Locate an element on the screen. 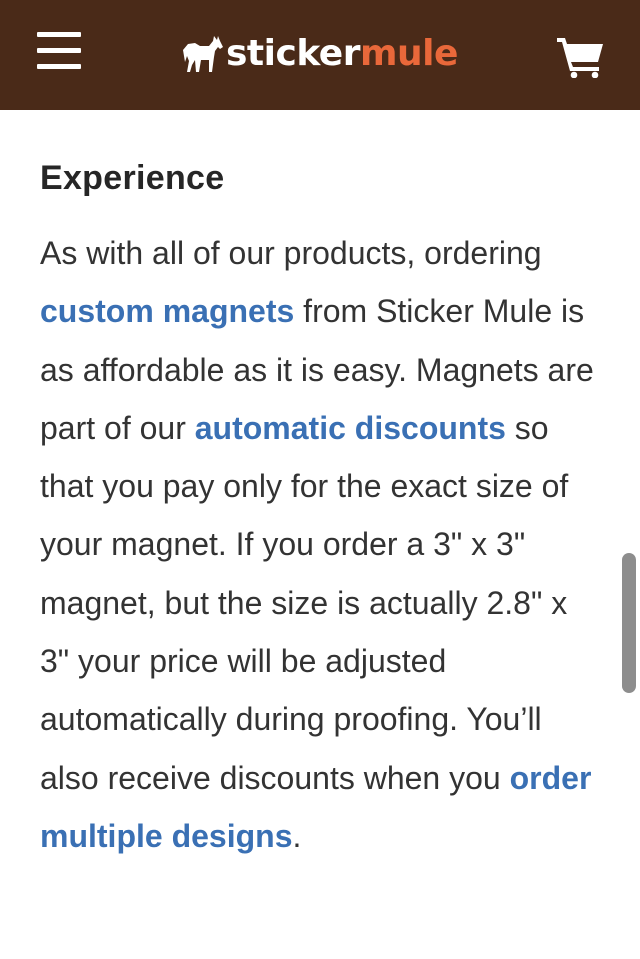 The height and width of the screenshot is (959, 640). hamburger-menu-icon is located at coordinates (59, 52).